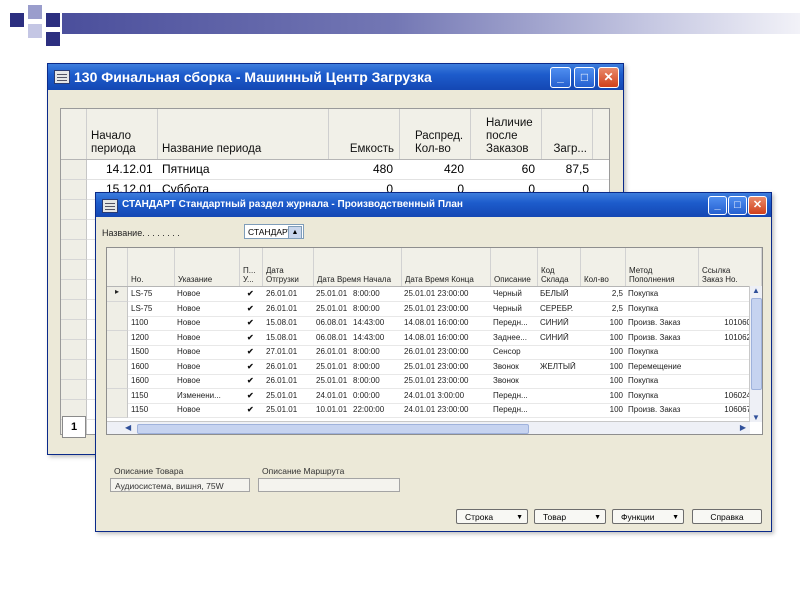 The image size is (800, 600). Describe the element at coordinates (435, 134) in the screenshot. I see `column-header: Распред. Кол-во` at that location.